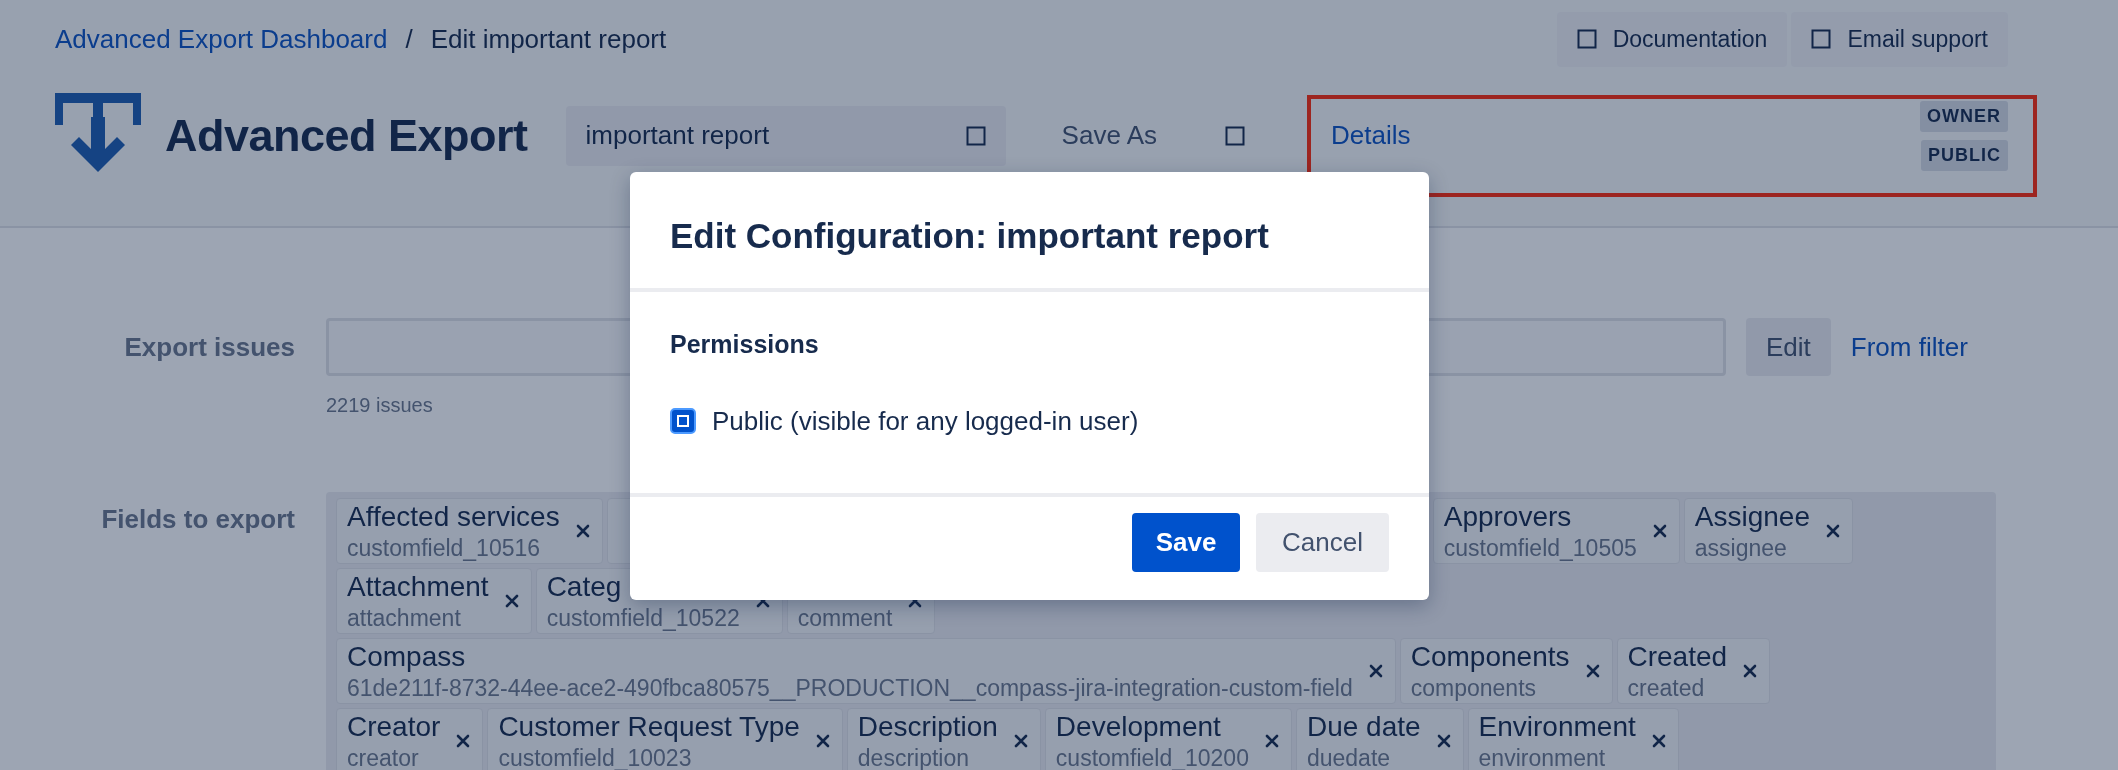 This screenshot has height=770, width=2118. What do you see at coordinates (1677, 688) in the screenshot?
I see `tag-key: created` at bounding box center [1677, 688].